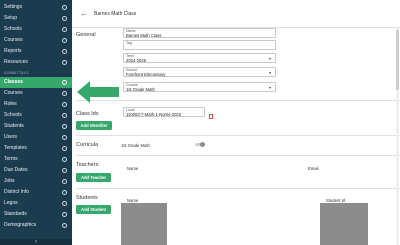  I want to click on add-teacher-button: Add Teacher, so click(93, 177).